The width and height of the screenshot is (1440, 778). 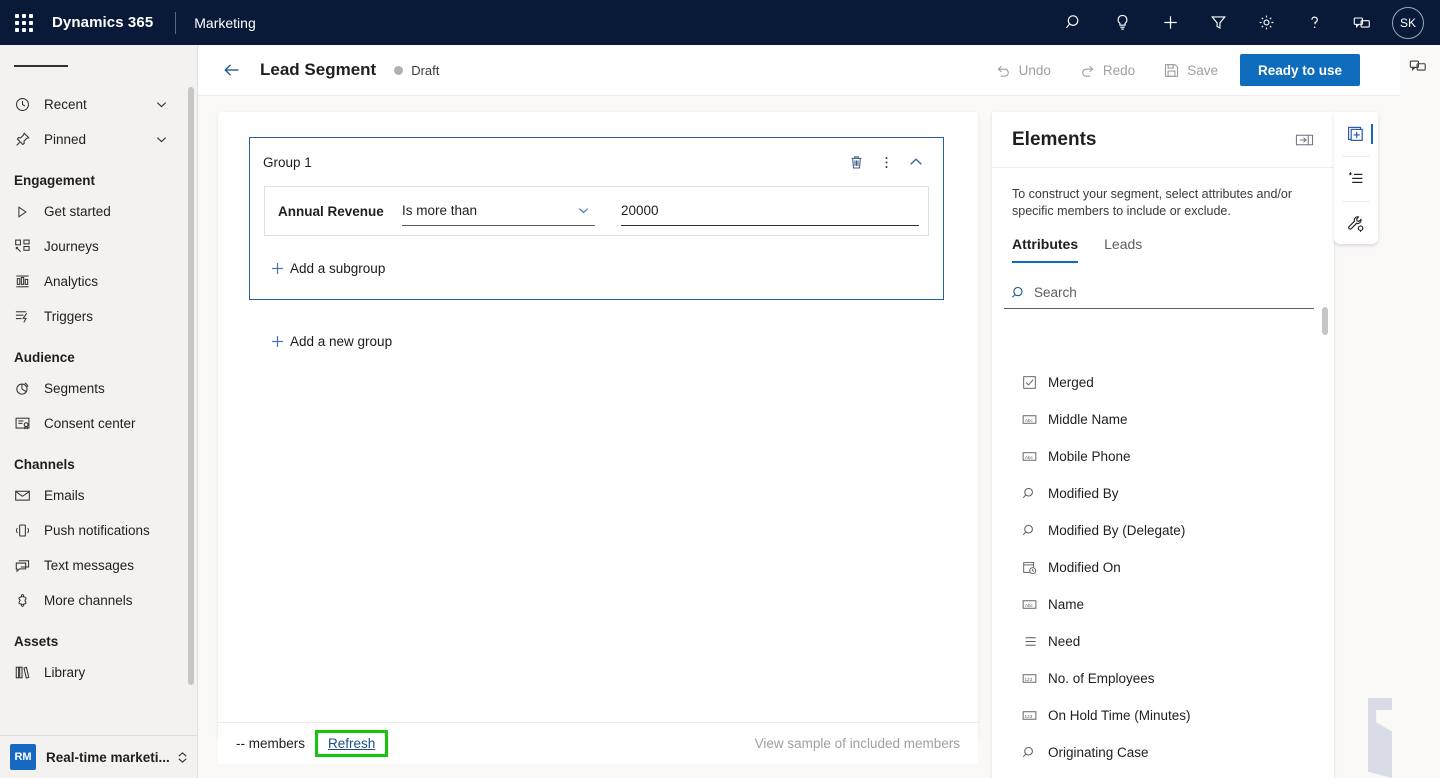 What do you see at coordinates (1170, 22) in the screenshot?
I see `add-icon` at bounding box center [1170, 22].